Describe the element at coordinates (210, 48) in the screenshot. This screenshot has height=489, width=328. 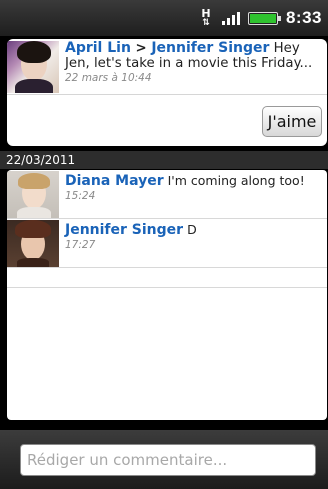
I see `post-recipient-link: Jennifer Singer` at that location.